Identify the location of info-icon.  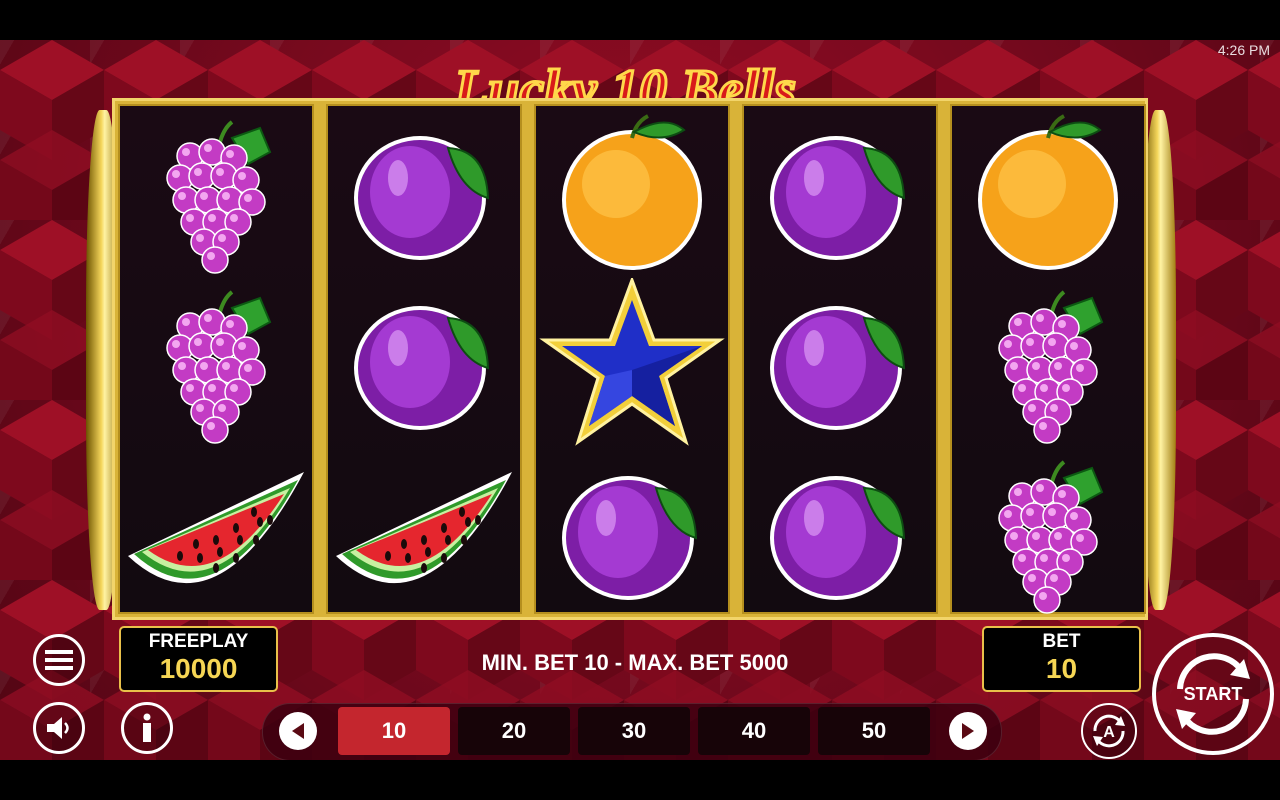
(147, 727).